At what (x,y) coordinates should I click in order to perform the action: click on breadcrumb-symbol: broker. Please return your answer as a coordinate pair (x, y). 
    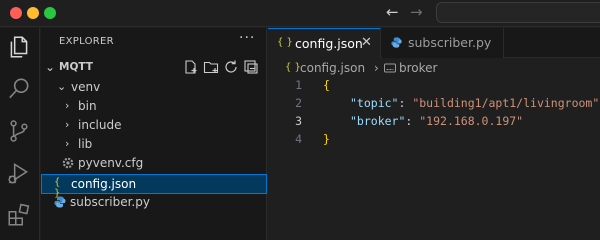
    Looking at the image, I should click on (418, 68).